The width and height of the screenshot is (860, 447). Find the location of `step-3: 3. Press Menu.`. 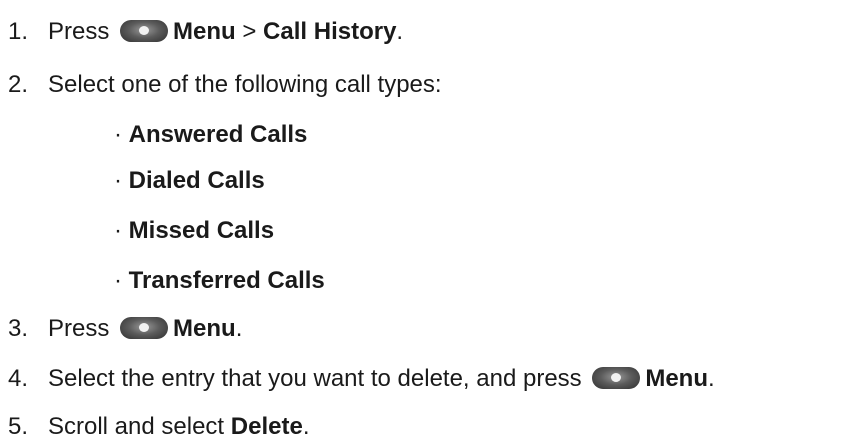

step-3: 3. Press Menu. is located at coordinates (121, 329).